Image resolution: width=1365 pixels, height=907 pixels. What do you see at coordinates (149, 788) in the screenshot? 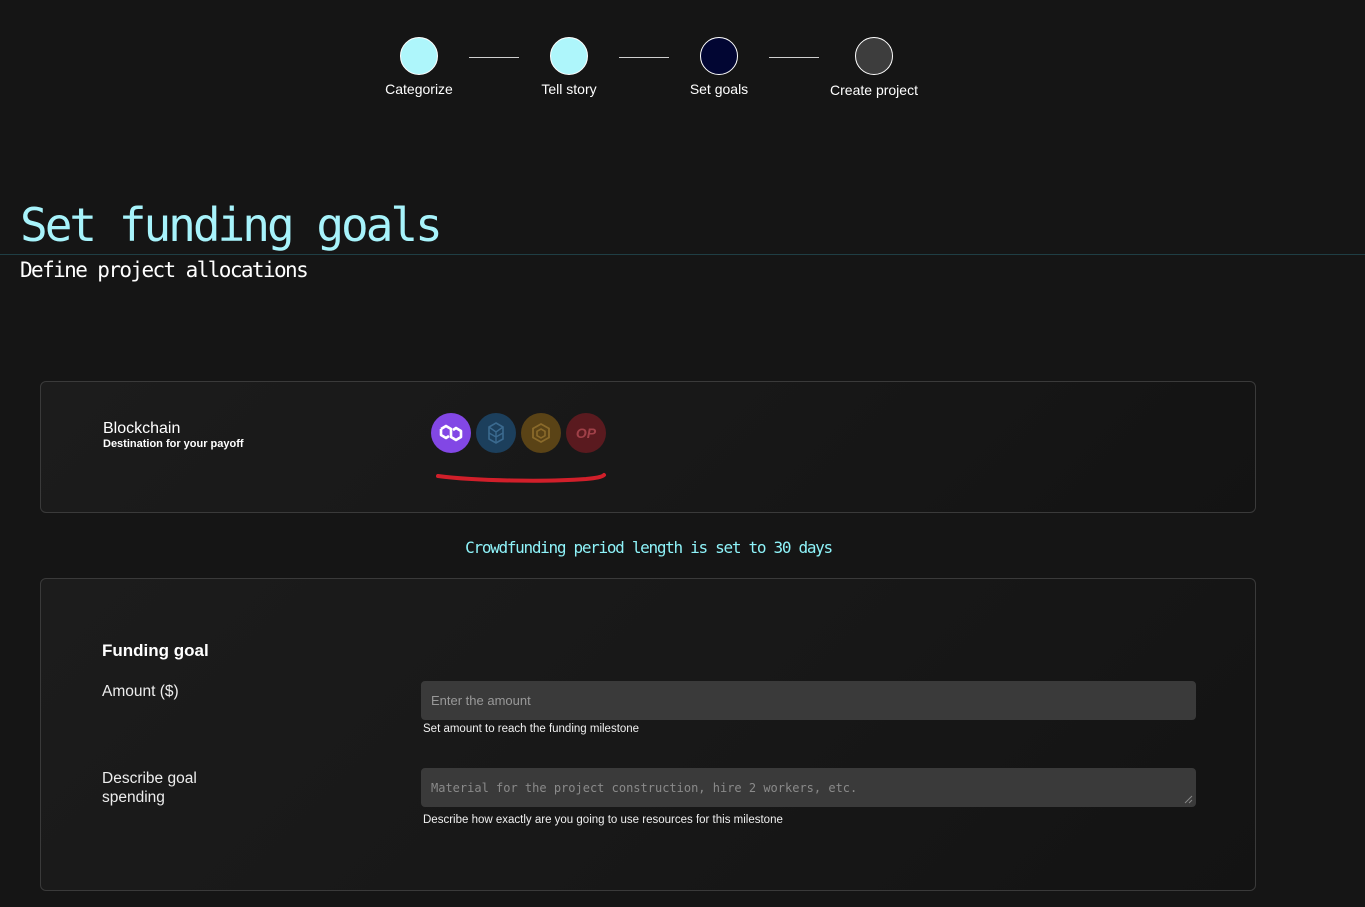
I see `goal-spending-label: Describe goal spending` at bounding box center [149, 788].